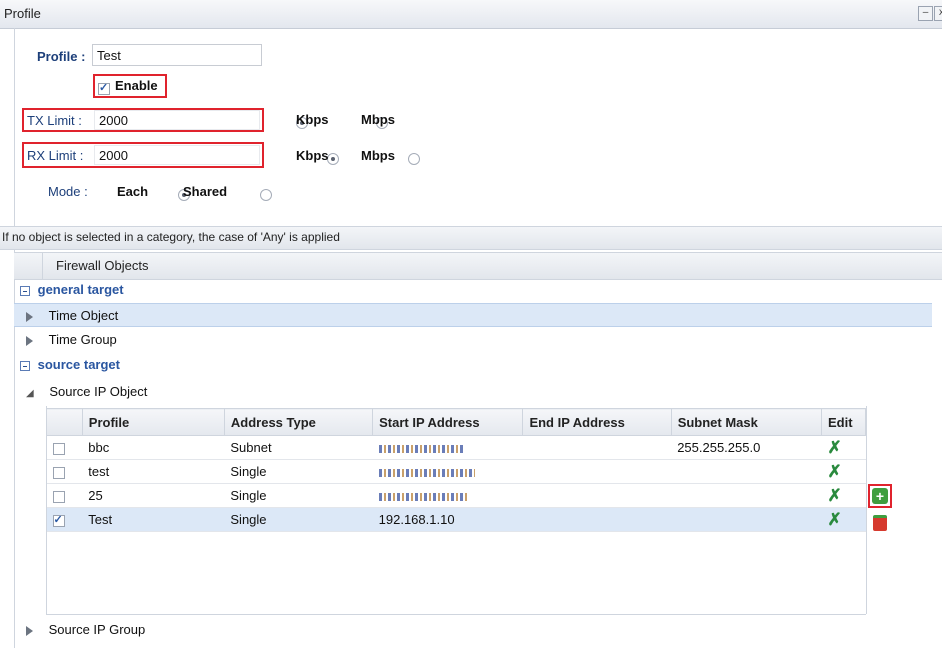 Image resolution: width=942 pixels, height=648 pixels. I want to click on table-empty-area, so click(456, 578).